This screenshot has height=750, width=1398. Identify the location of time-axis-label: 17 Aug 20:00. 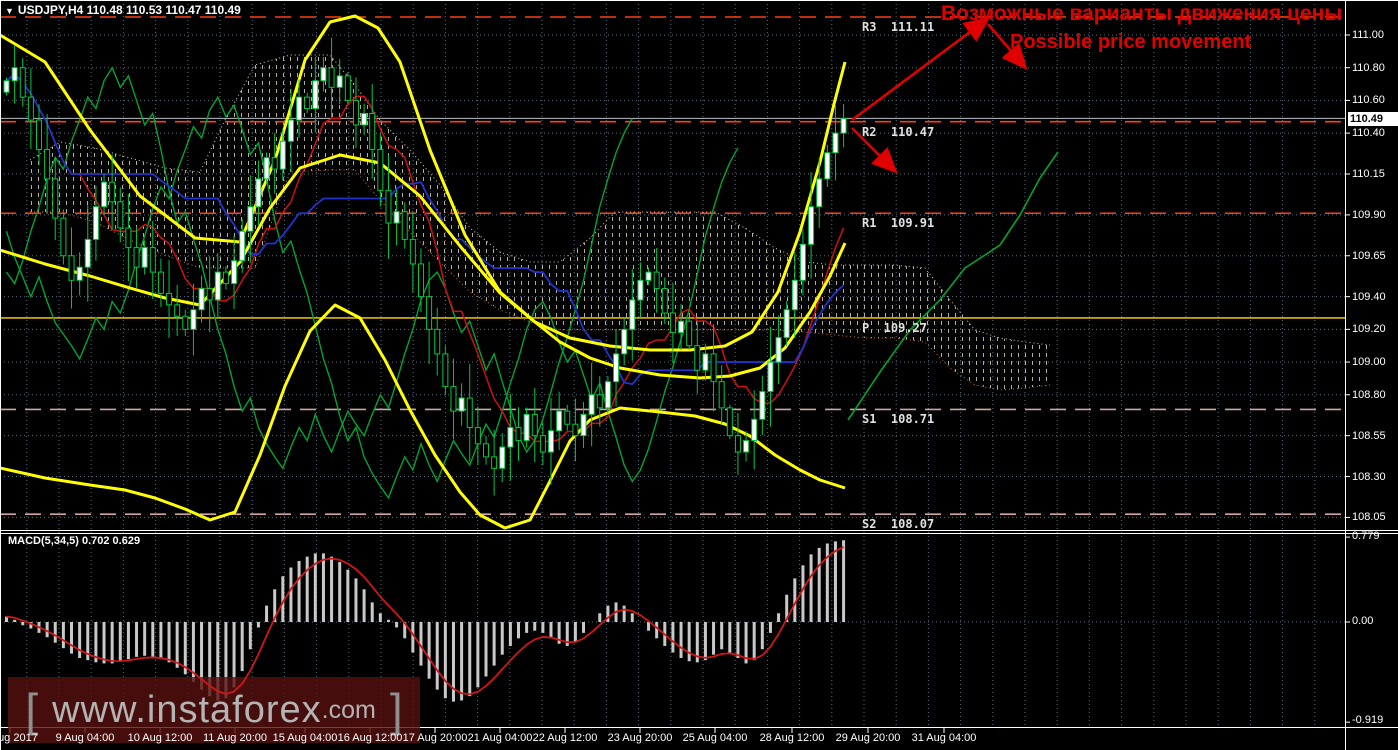
(435, 738).